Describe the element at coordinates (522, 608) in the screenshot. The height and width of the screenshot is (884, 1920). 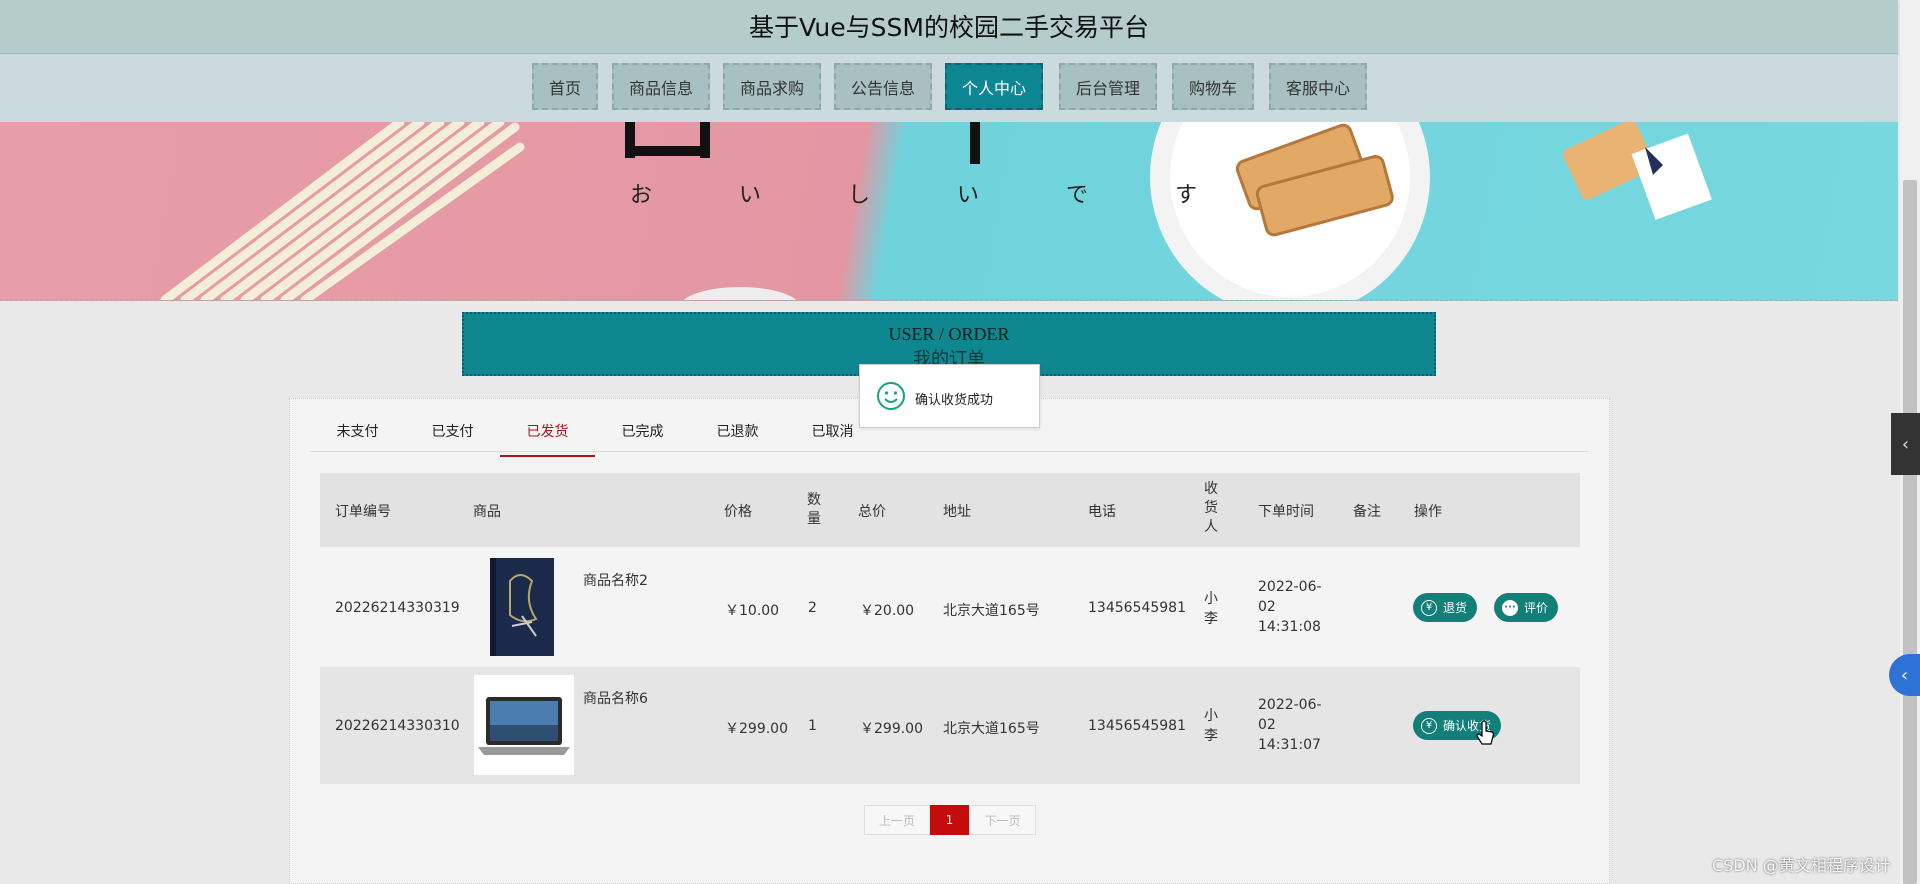
I see `product-image-book` at that location.